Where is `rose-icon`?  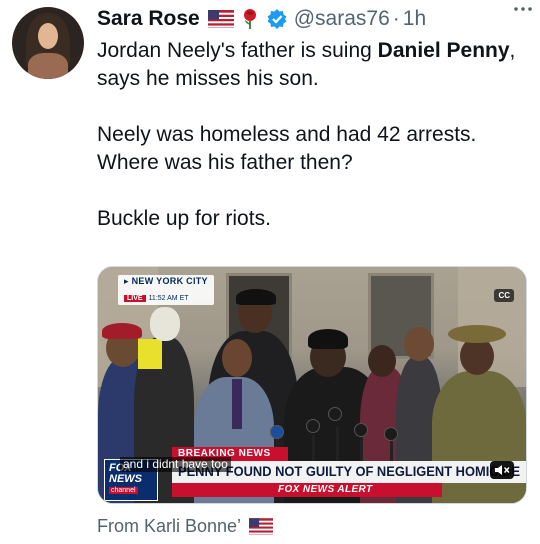
rose-icon is located at coordinates (249, 19).